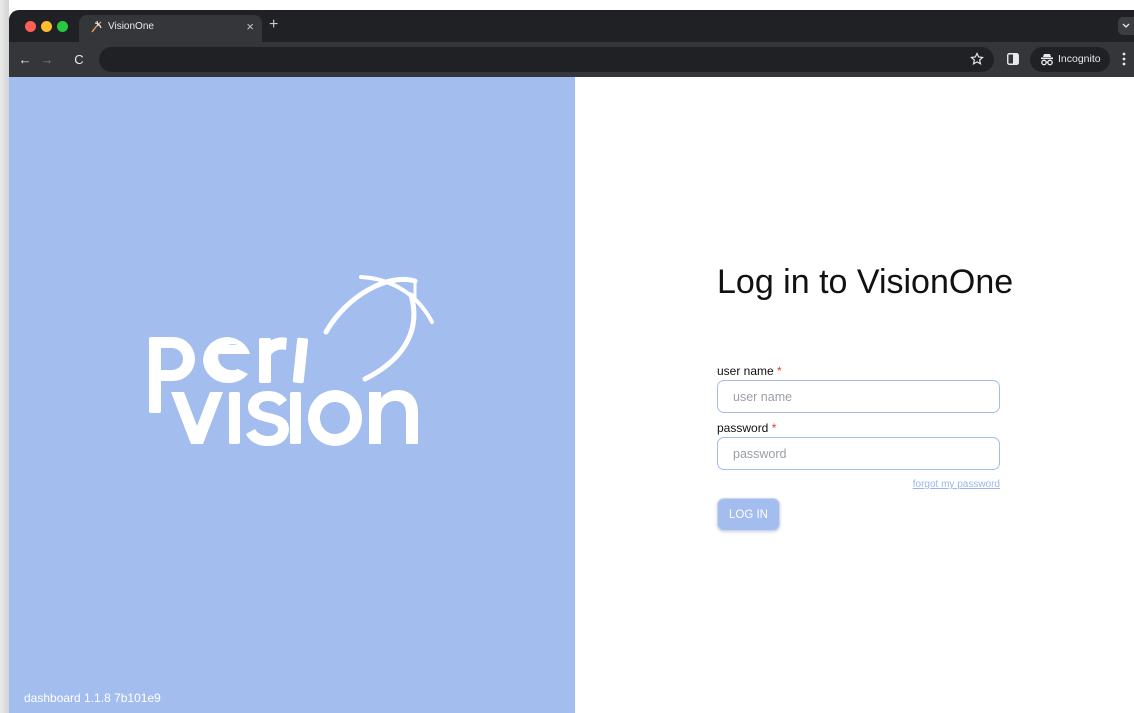  What do you see at coordinates (170, 28) in the screenshot?
I see `tab-visionone: VisionOne ×` at bounding box center [170, 28].